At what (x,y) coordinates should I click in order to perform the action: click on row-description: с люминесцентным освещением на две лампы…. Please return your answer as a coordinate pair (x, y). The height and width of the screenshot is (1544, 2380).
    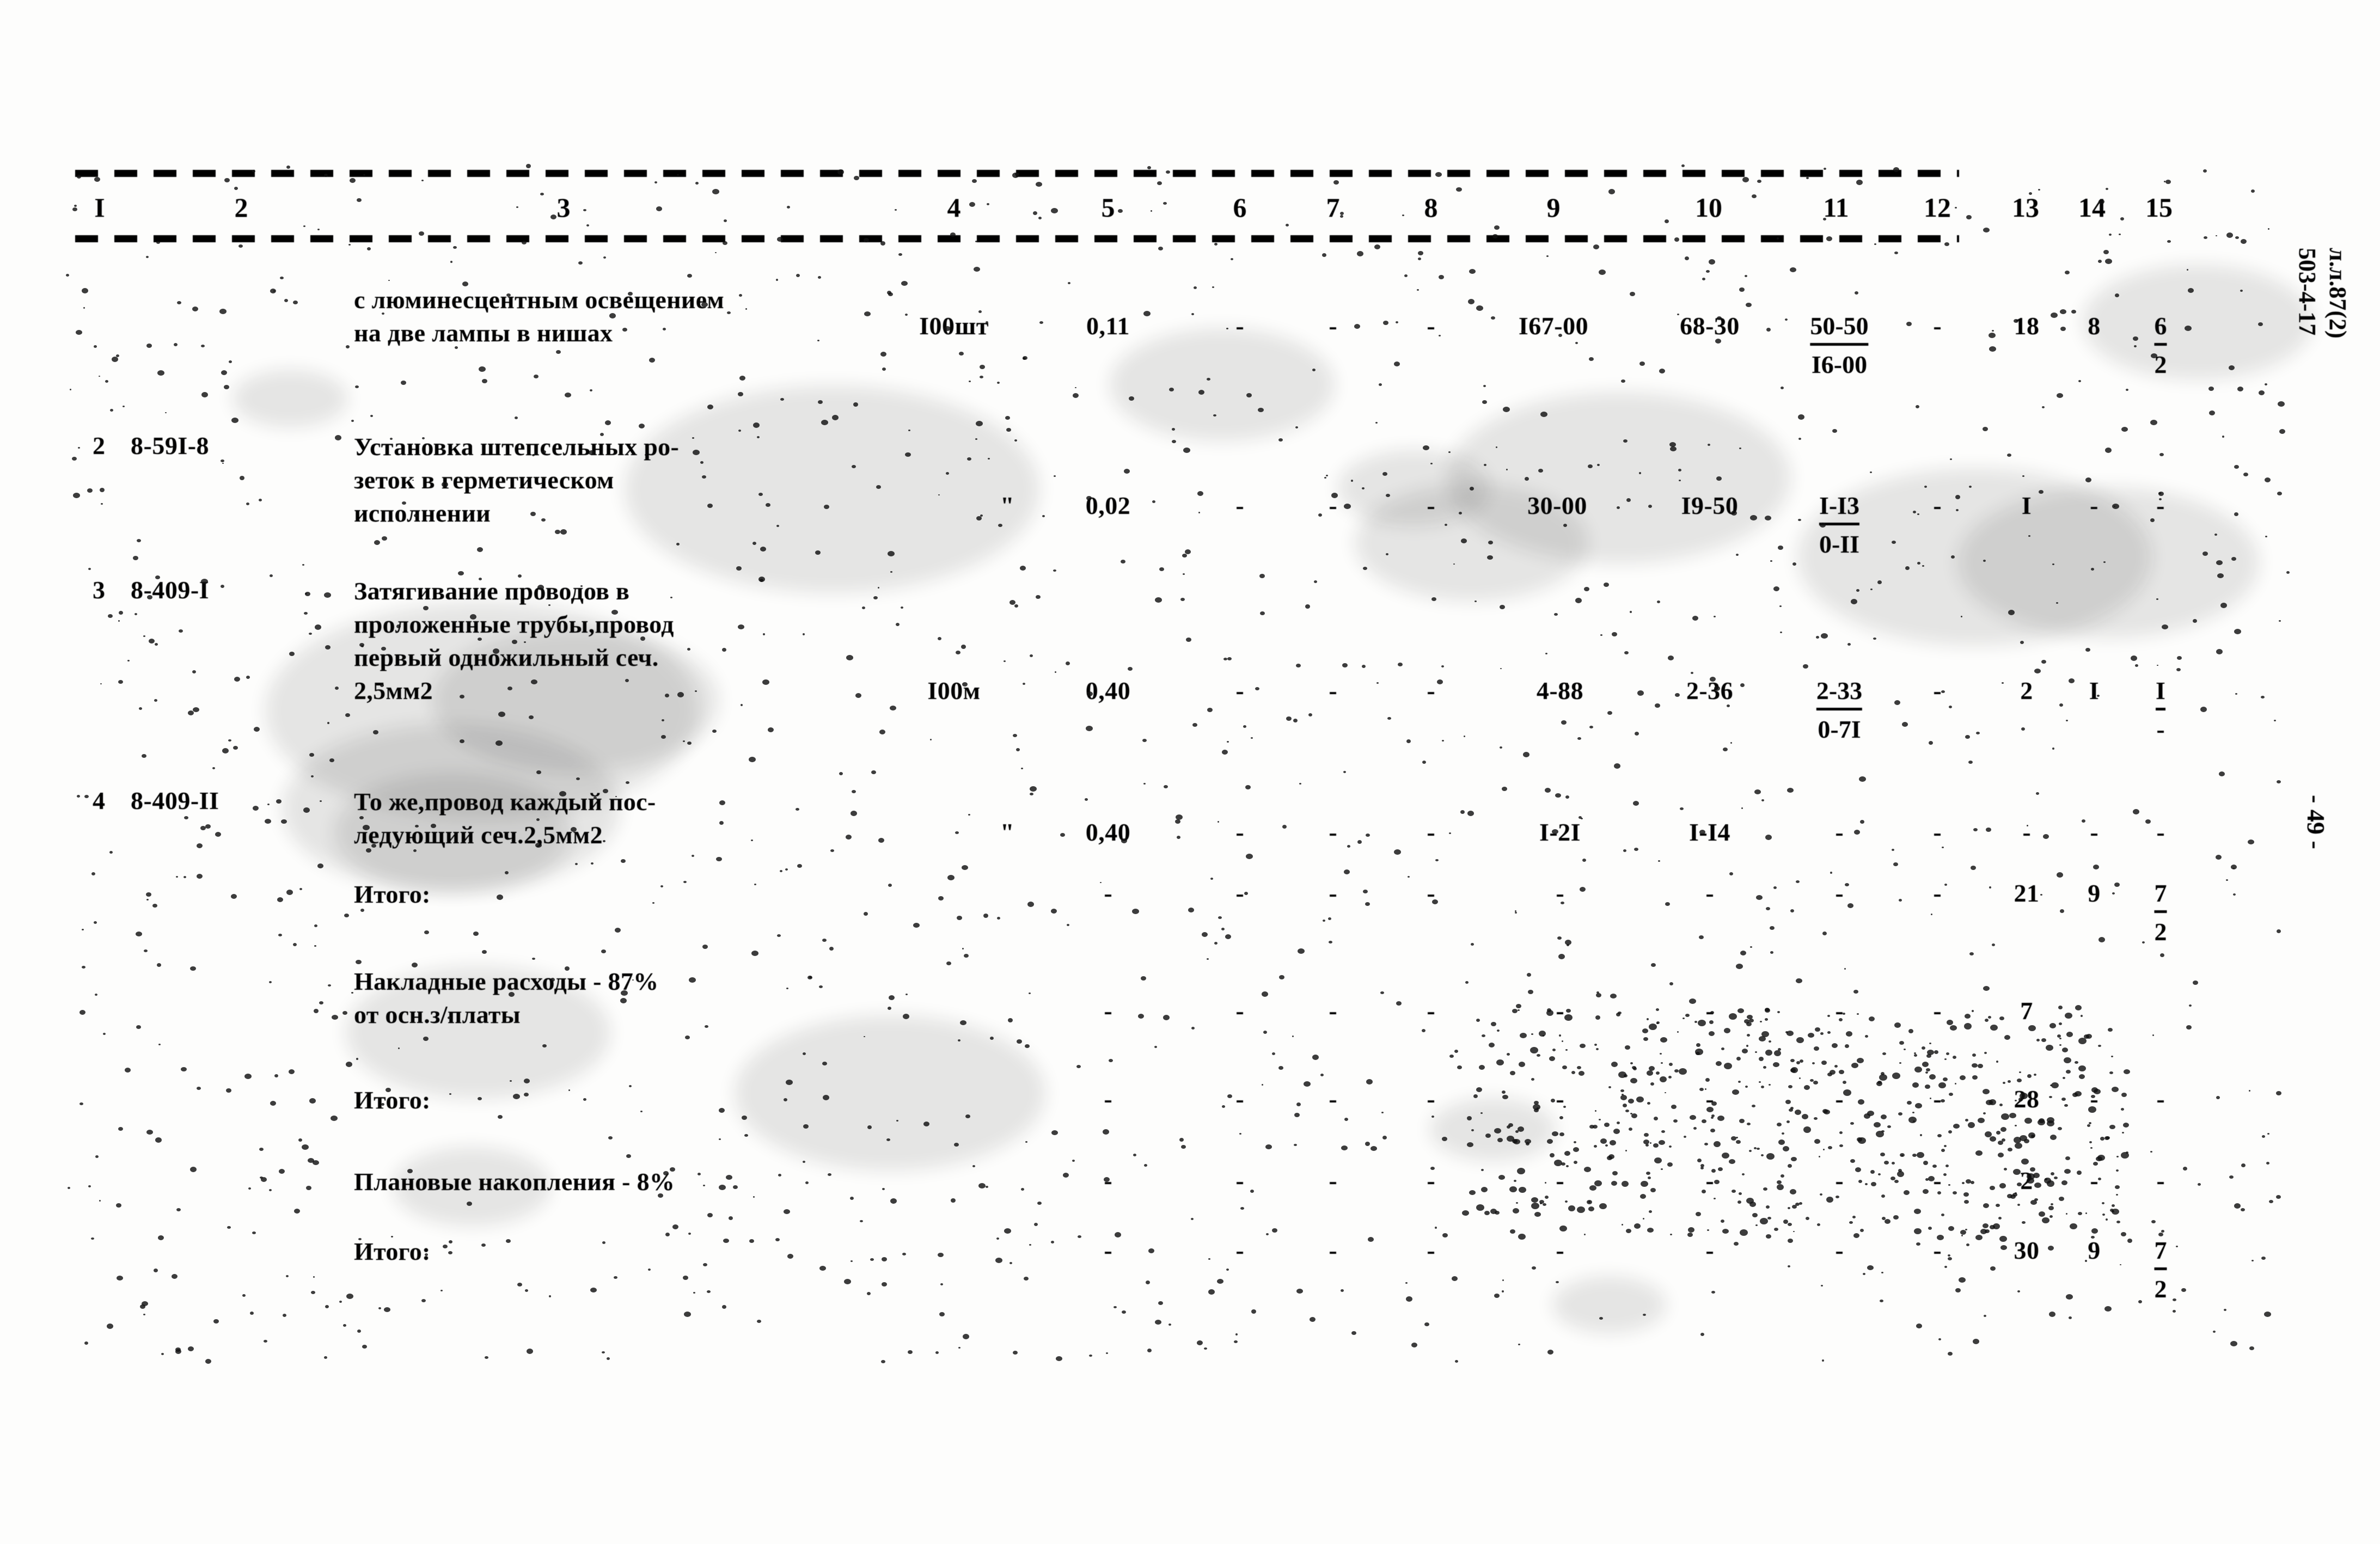
    Looking at the image, I should click on (539, 317).